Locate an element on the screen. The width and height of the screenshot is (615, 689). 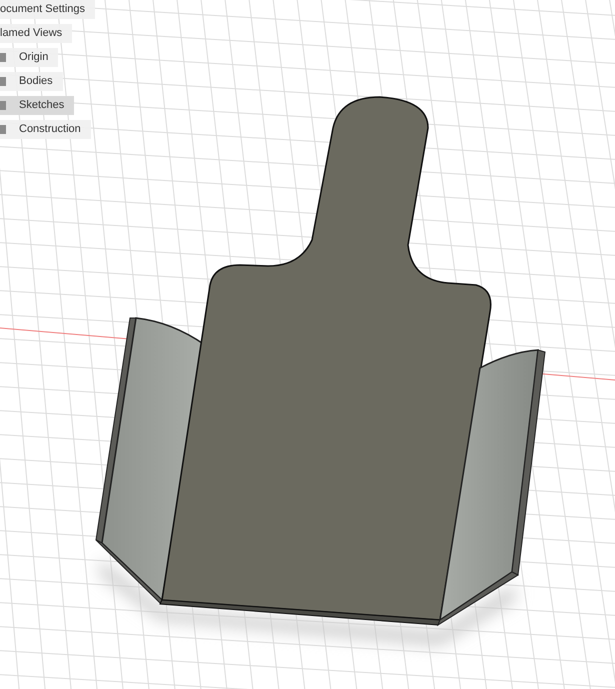
browser-item: Sketches is located at coordinates (37, 105).